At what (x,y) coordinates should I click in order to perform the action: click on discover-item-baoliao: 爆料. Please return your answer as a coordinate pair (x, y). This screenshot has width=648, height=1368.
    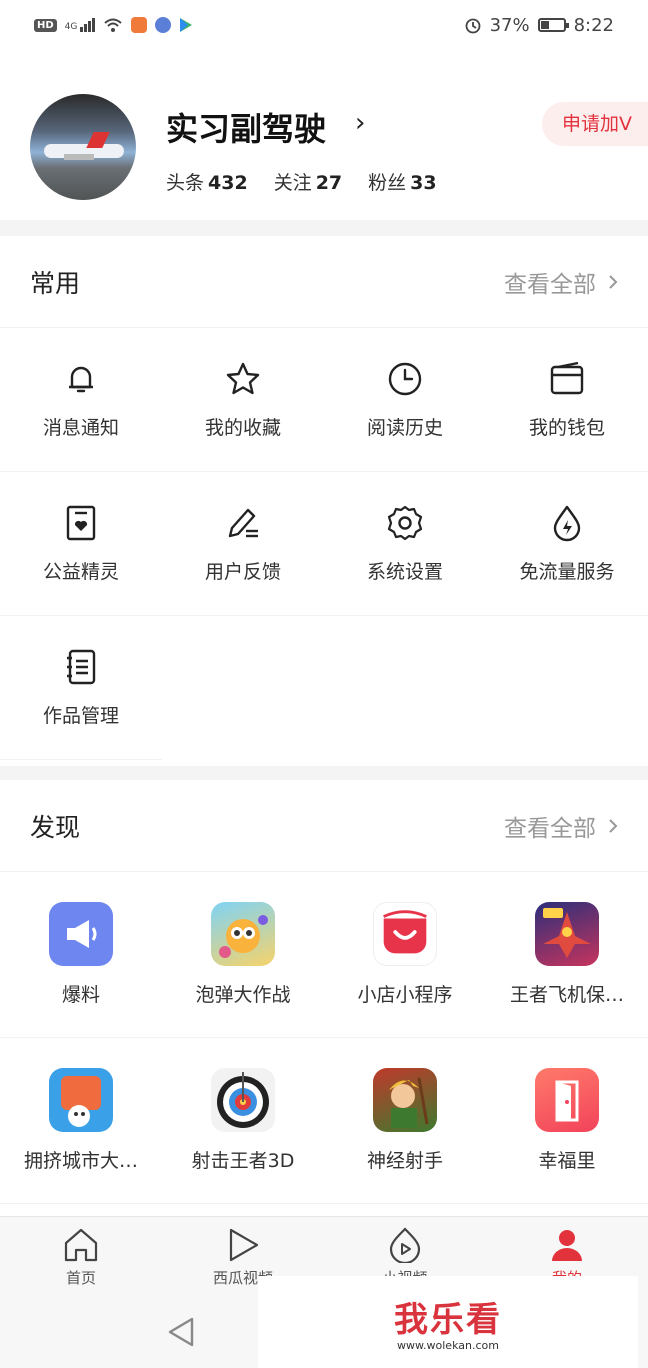
    Looking at the image, I should click on (81, 955).